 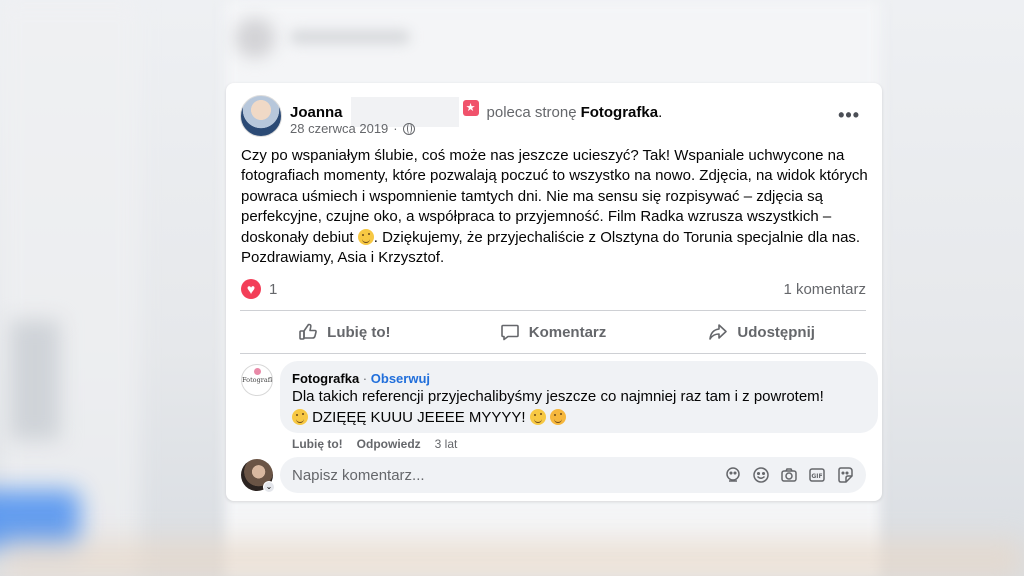 I want to click on user-avatar: ⌄, so click(x=258, y=476).